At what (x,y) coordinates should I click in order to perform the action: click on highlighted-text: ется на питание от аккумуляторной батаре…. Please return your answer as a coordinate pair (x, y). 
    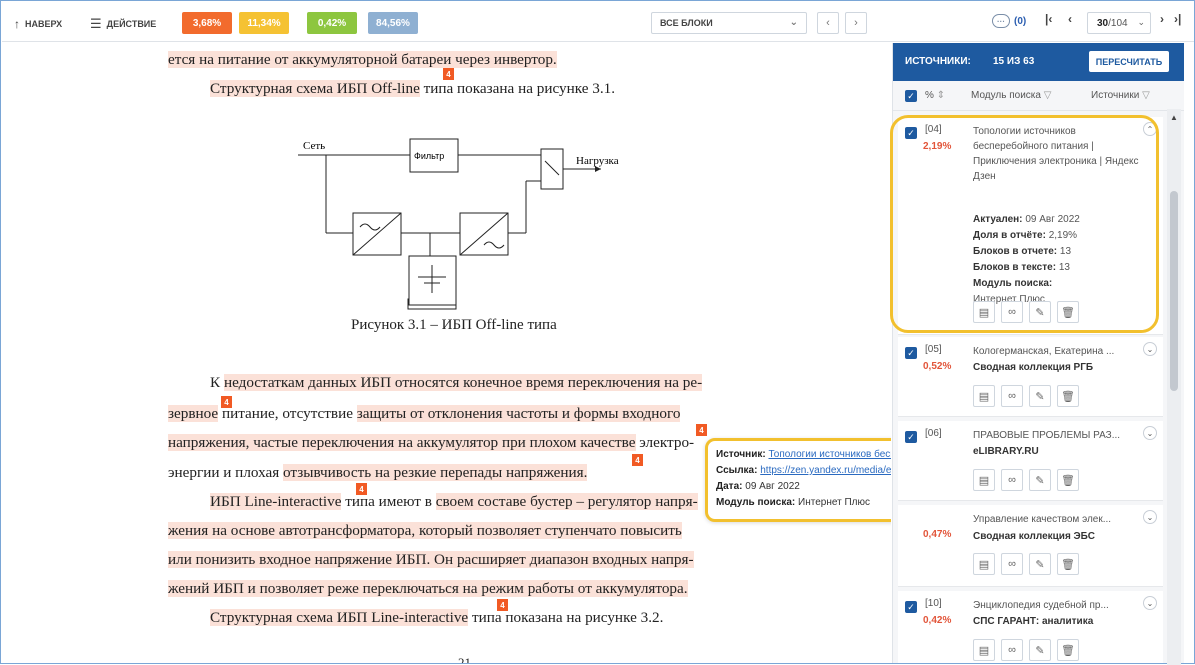
    Looking at the image, I should click on (362, 59).